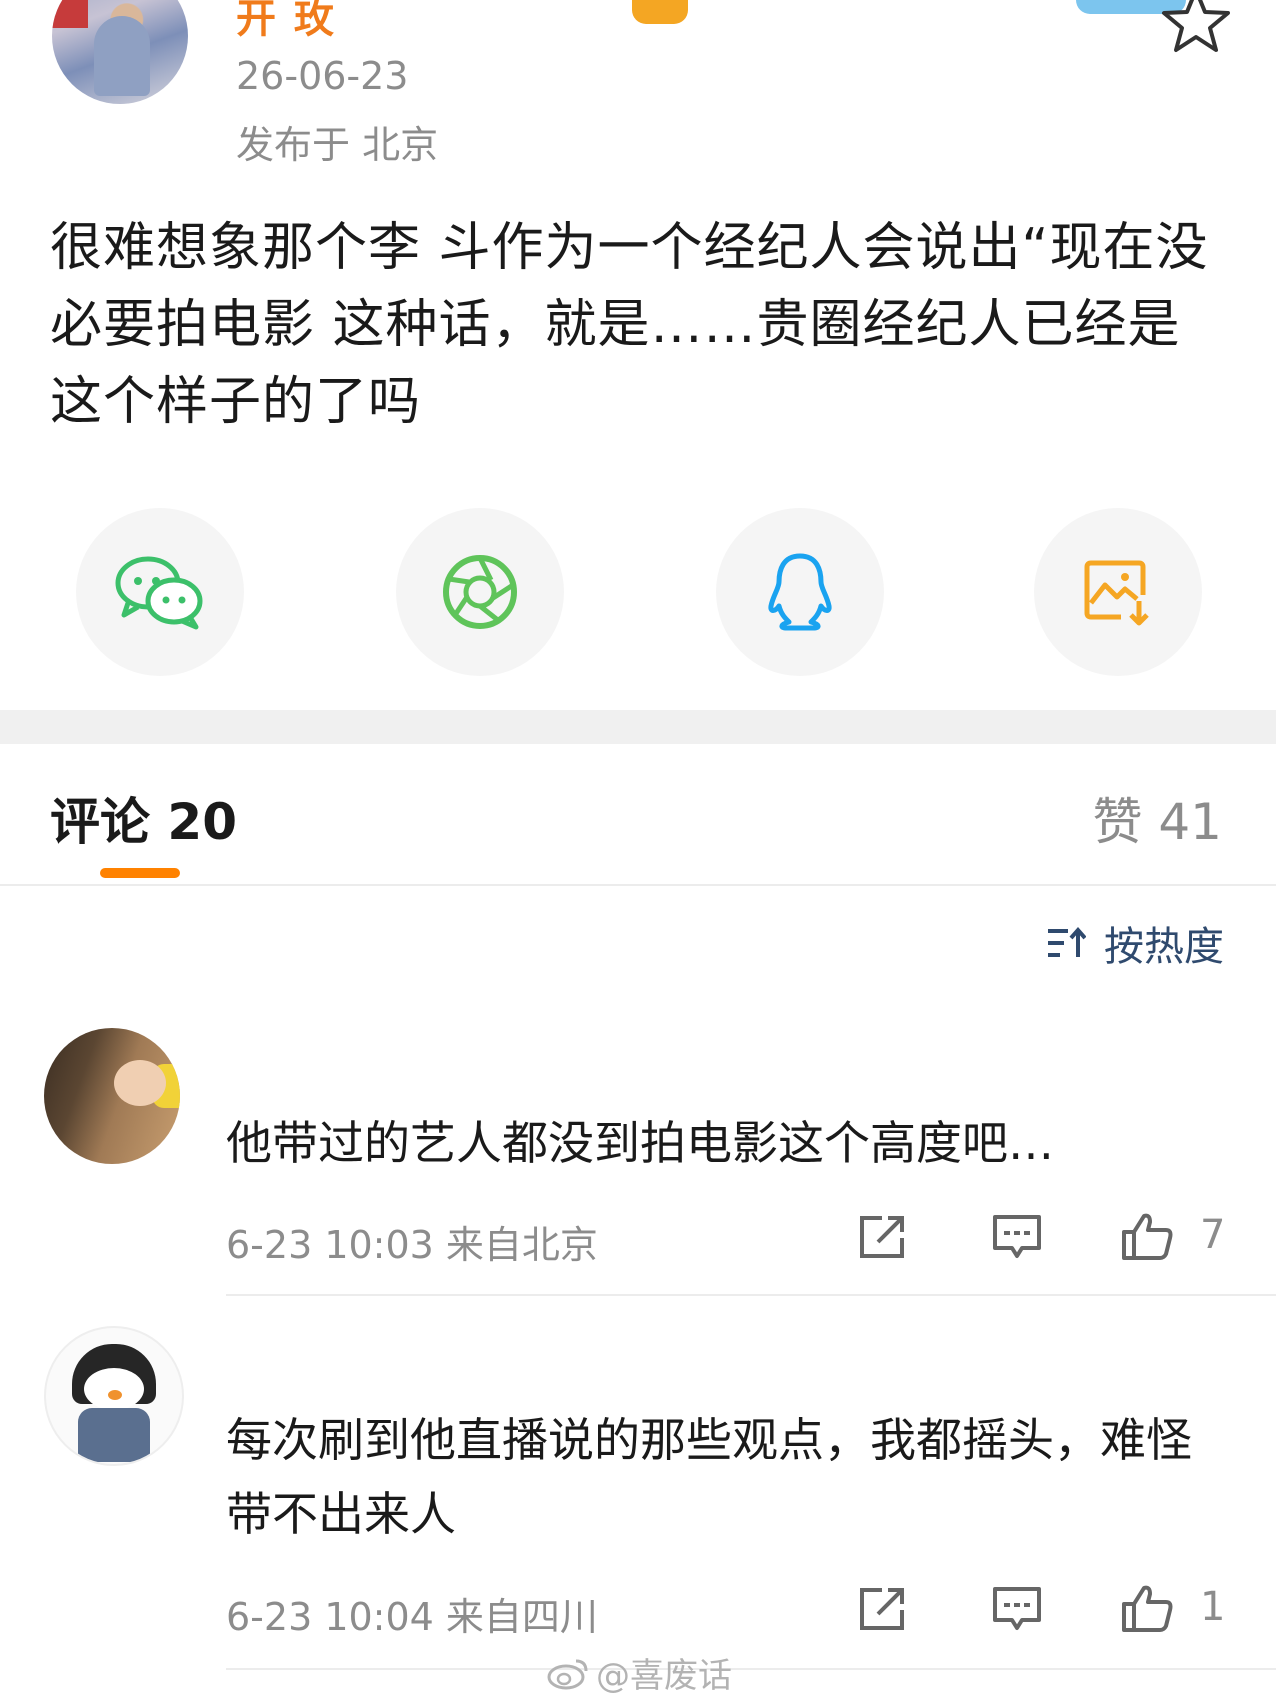 Image resolution: width=1276 pixels, height=1701 pixels. Describe the element at coordinates (1213, 1235) in the screenshot. I see `like-count: 7` at that location.